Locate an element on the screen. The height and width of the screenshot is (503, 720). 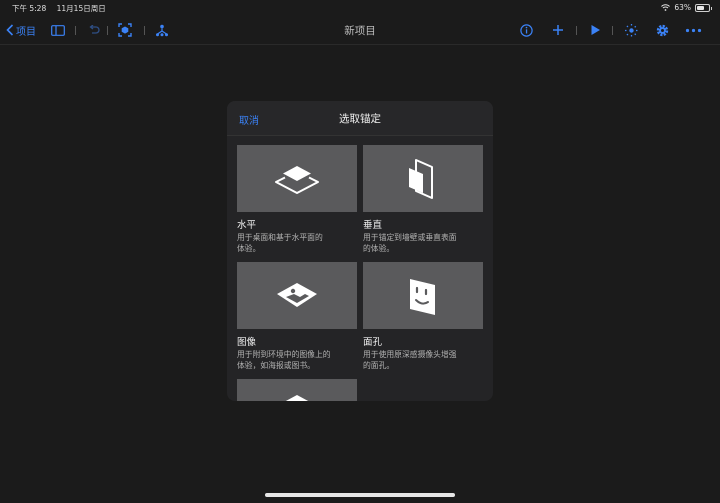
anchor-description: 用于附到环境中的图像上的 体验，如海报或图书。 is located at coordinates (284, 360).